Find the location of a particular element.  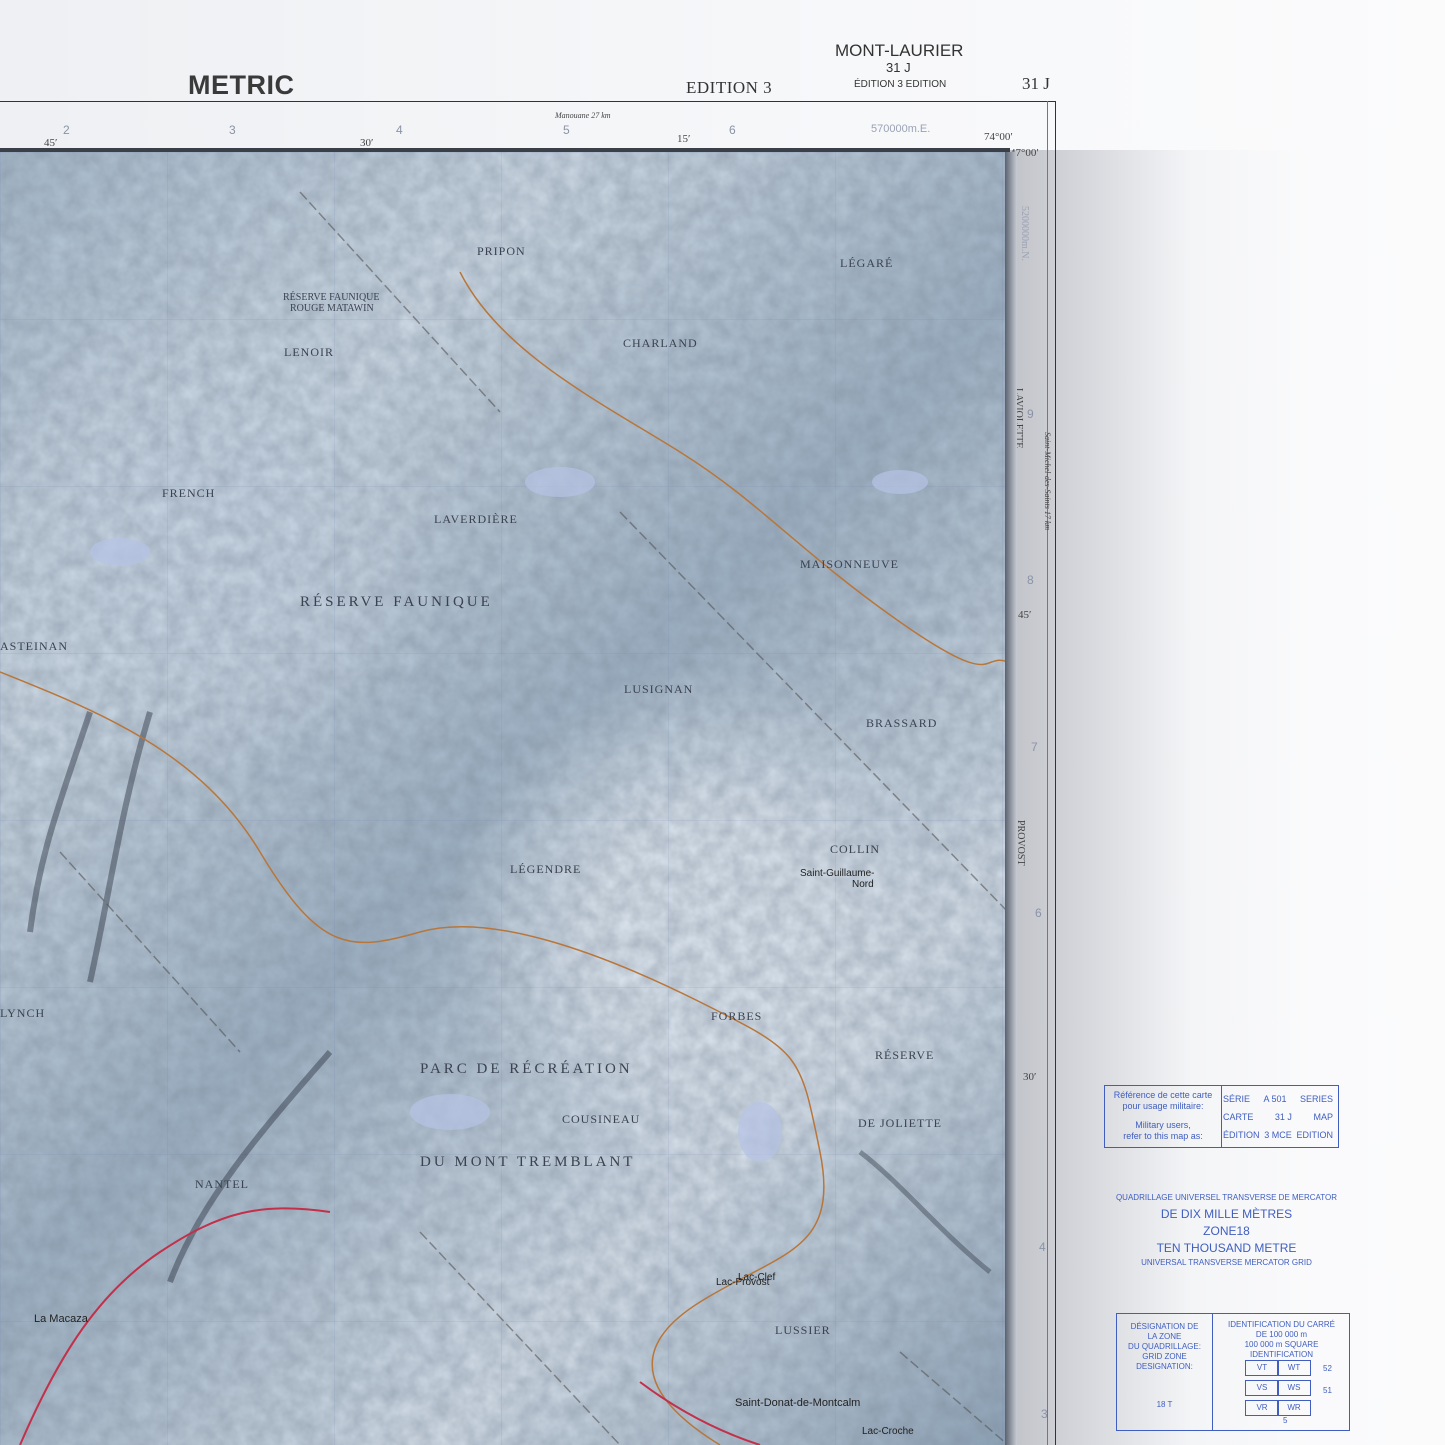

town-label: Saint-Donat-de-Montcalm is located at coordinates (798, 1403).